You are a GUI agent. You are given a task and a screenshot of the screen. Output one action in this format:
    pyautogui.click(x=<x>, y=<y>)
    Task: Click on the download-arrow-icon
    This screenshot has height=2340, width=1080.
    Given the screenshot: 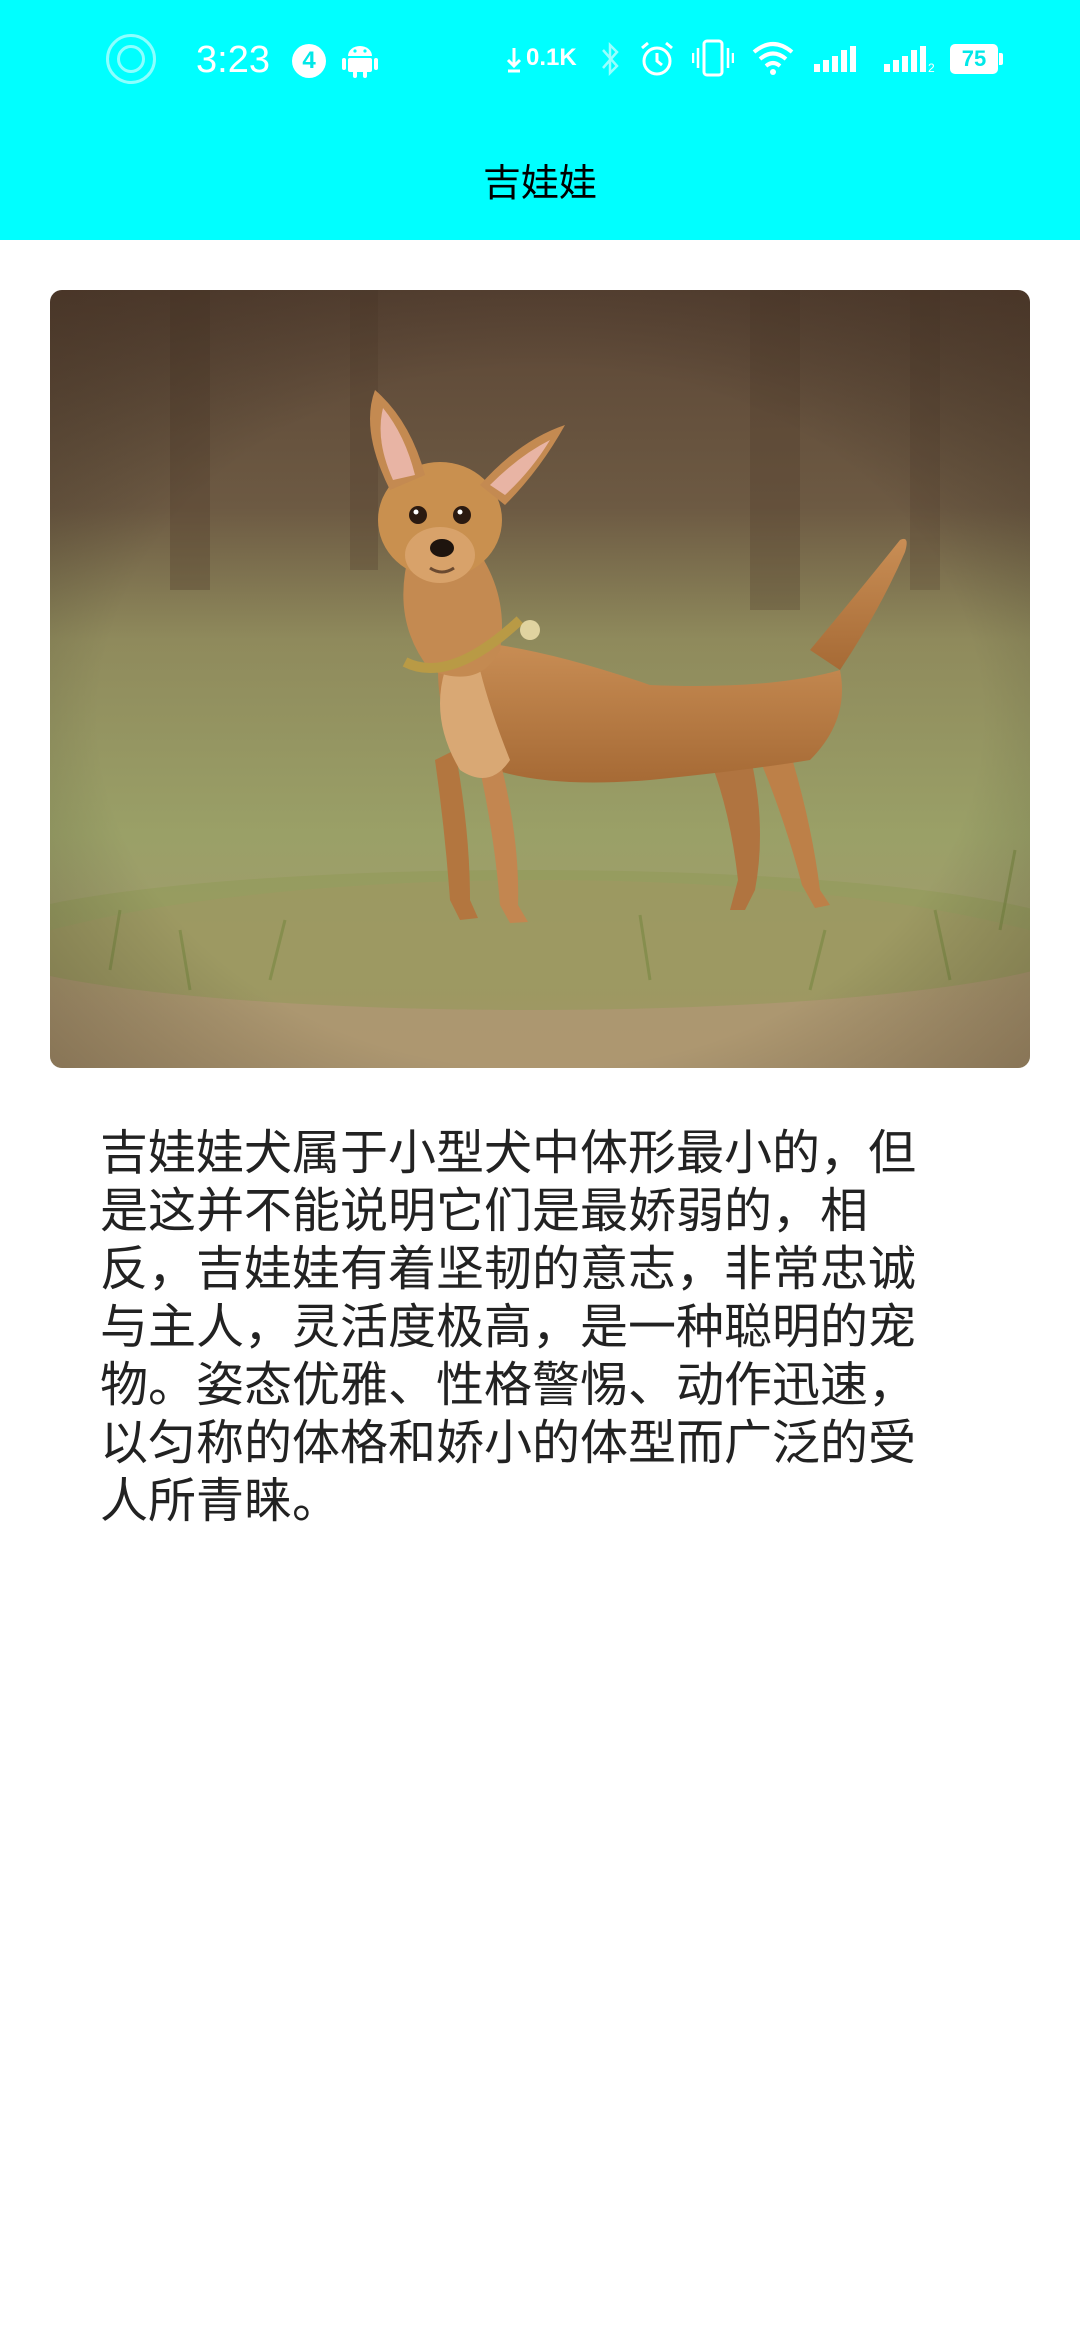 What is the action you would take?
    pyautogui.click(x=514, y=60)
    